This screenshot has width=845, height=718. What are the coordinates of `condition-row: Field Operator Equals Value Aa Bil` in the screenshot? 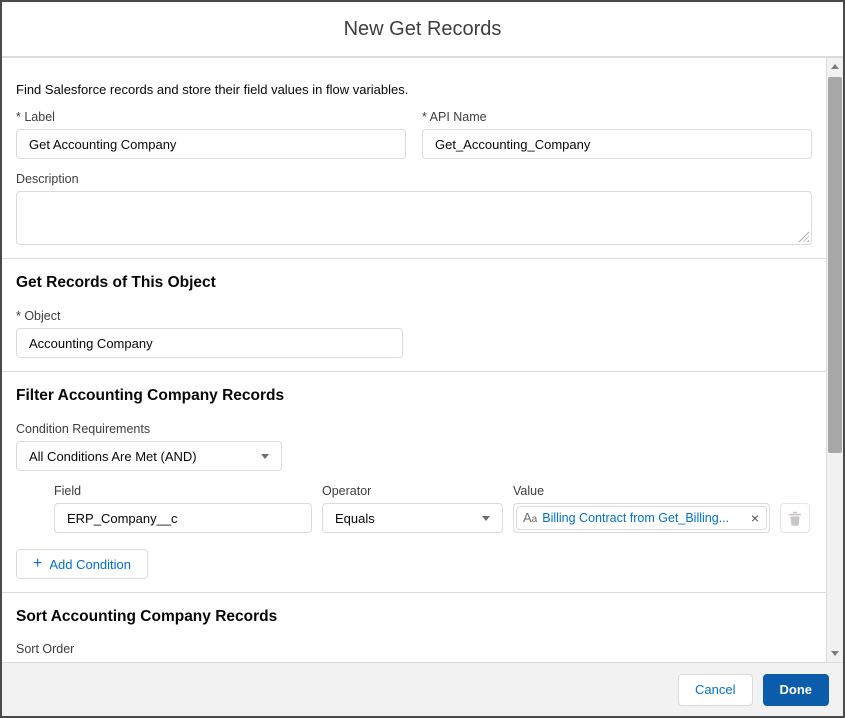 It's located at (433, 508).